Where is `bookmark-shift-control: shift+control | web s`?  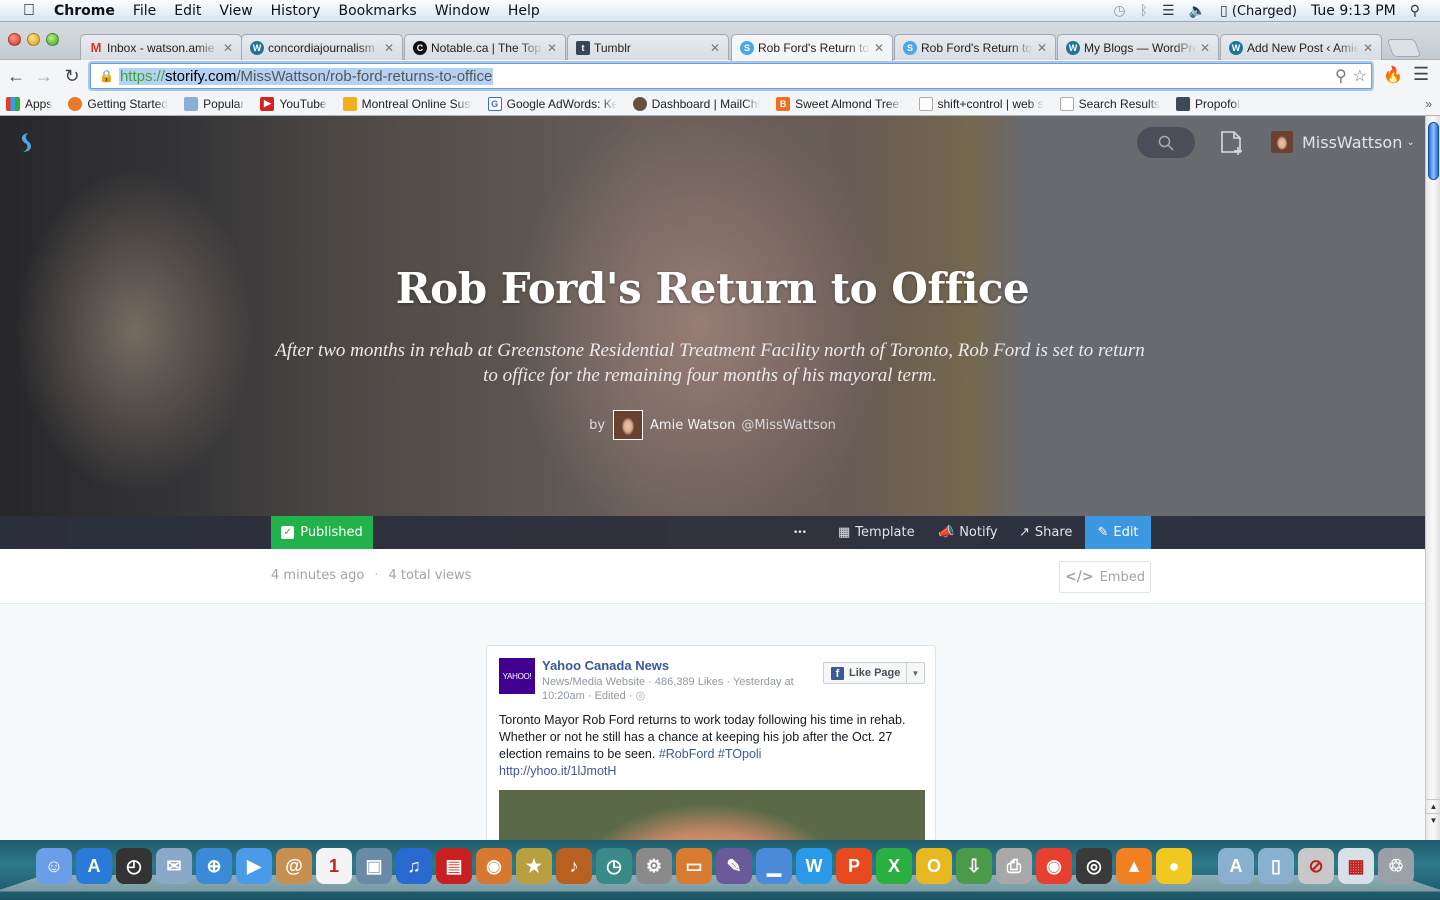 bookmark-shift-control: shift+control | web s is located at coordinates (981, 103).